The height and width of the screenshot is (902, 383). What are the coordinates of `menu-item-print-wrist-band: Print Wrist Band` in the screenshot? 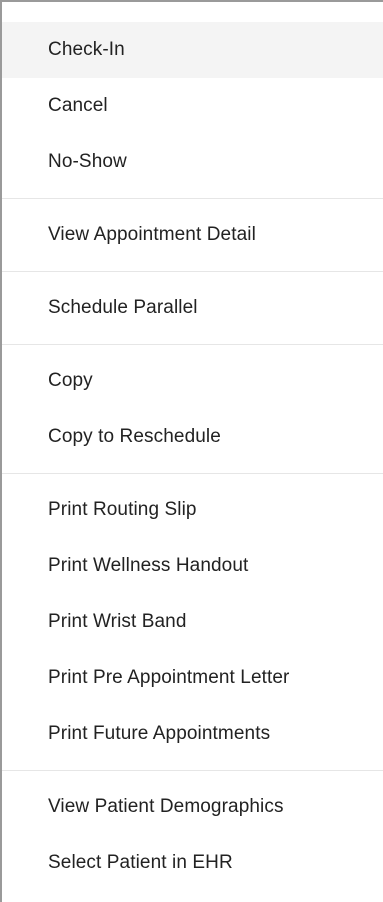 It's located at (192, 622).